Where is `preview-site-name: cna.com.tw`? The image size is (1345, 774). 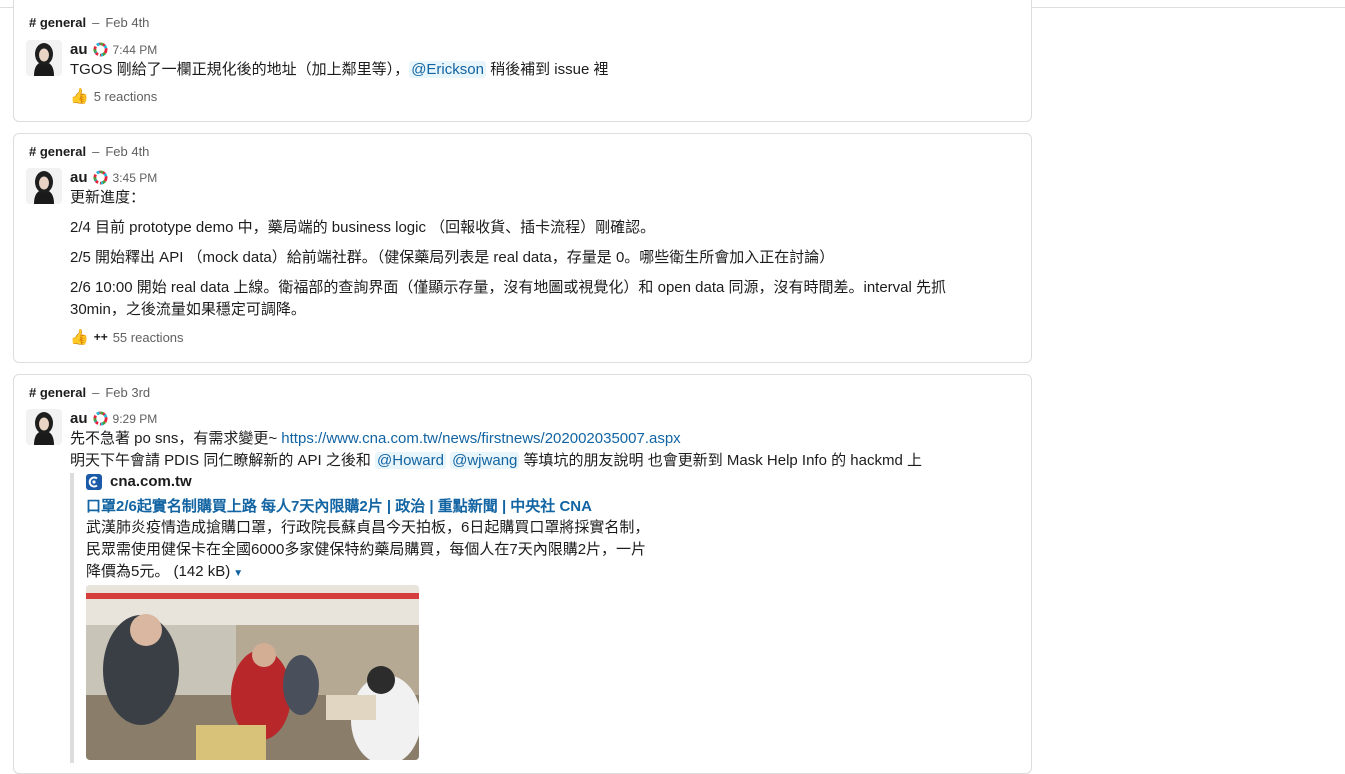 preview-site-name: cna.com.tw is located at coordinates (151, 481).